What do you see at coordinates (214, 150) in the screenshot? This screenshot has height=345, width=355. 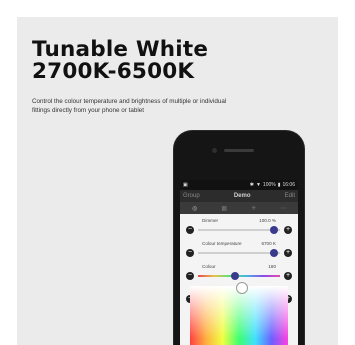 I see `camera-icon` at bounding box center [214, 150].